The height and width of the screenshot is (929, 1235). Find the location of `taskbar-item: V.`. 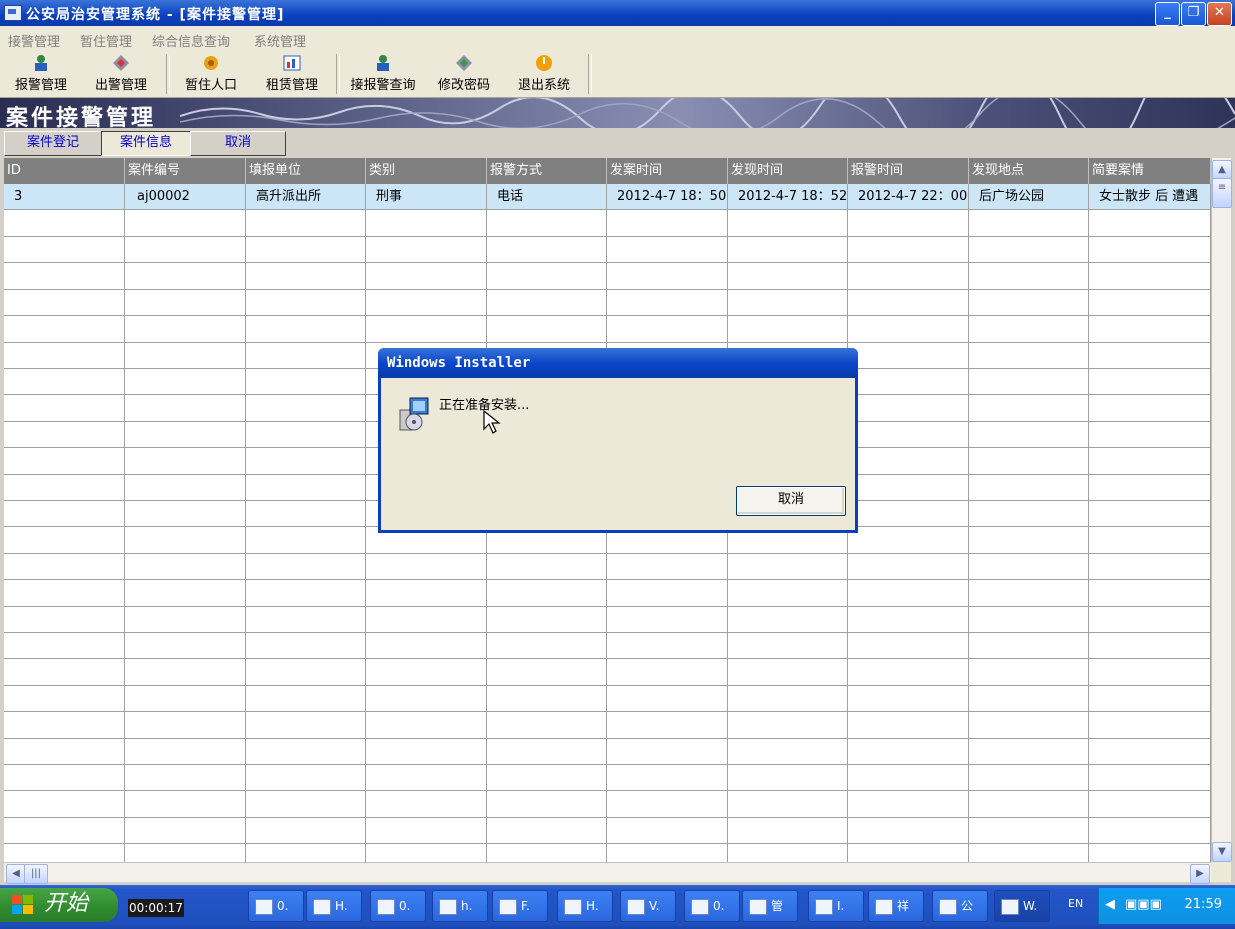

taskbar-item: V. is located at coordinates (648, 906).